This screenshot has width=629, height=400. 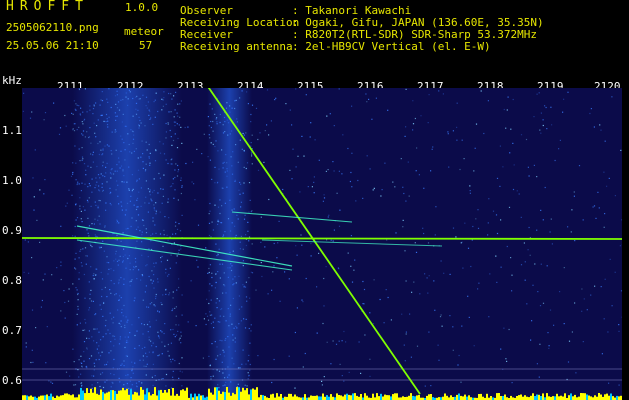 I want to click on app-title: HROFFT, so click(x=47, y=7).